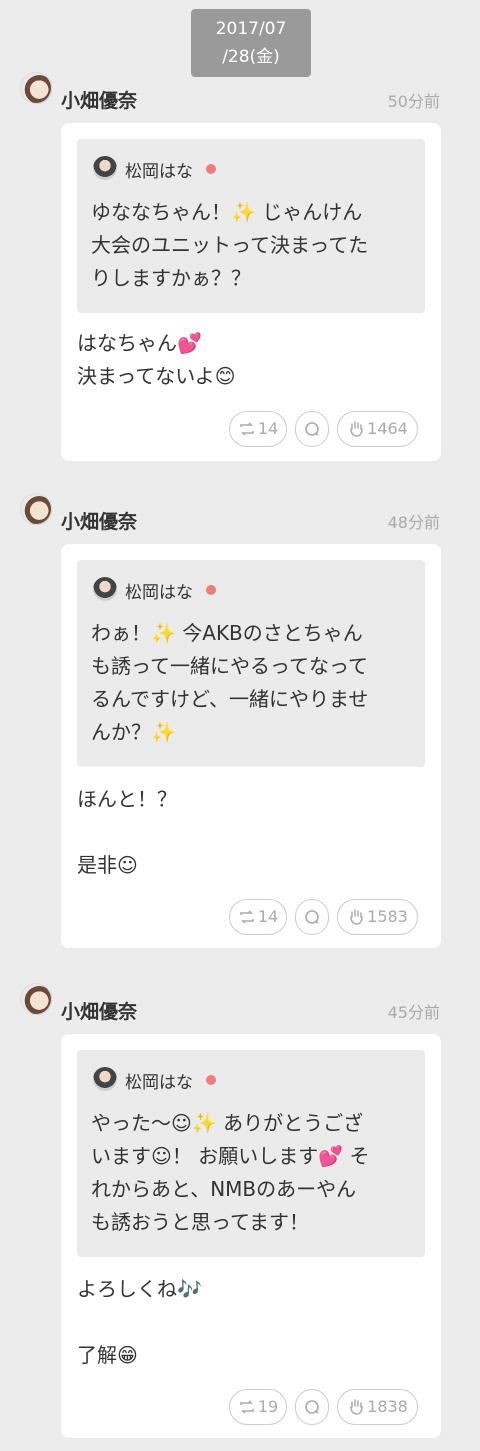 This screenshot has width=480, height=1451. I want to click on post-header: 小畑優奈 45分前, so click(240, 1005).